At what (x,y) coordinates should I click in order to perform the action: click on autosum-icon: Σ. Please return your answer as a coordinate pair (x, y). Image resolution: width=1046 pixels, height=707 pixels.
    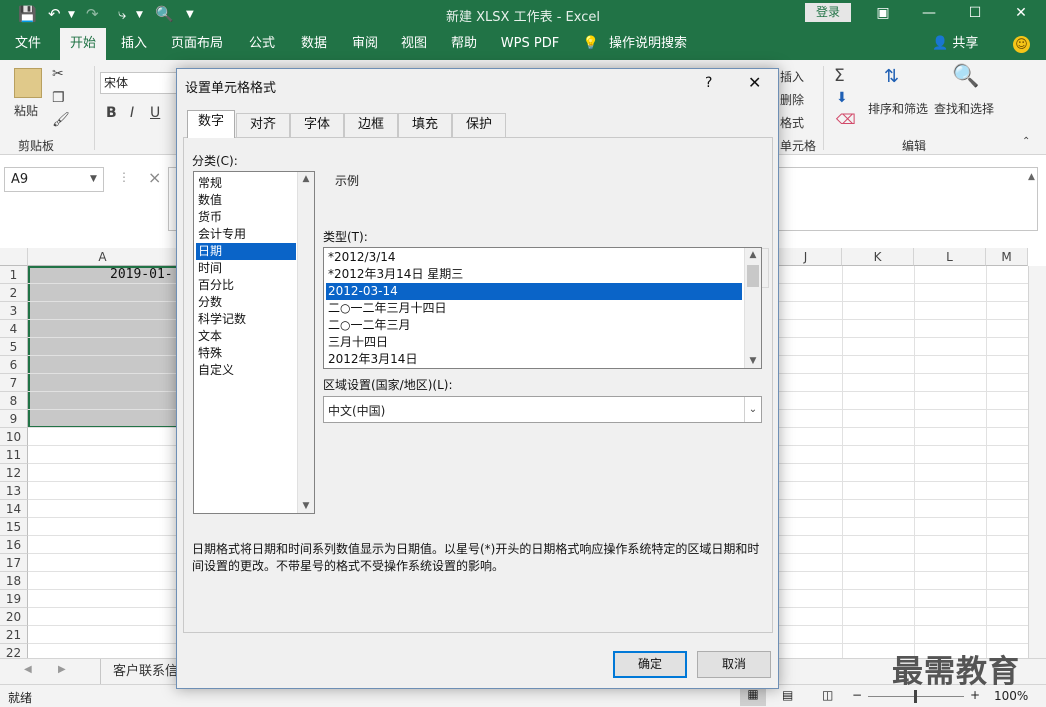
    Looking at the image, I should click on (839, 76).